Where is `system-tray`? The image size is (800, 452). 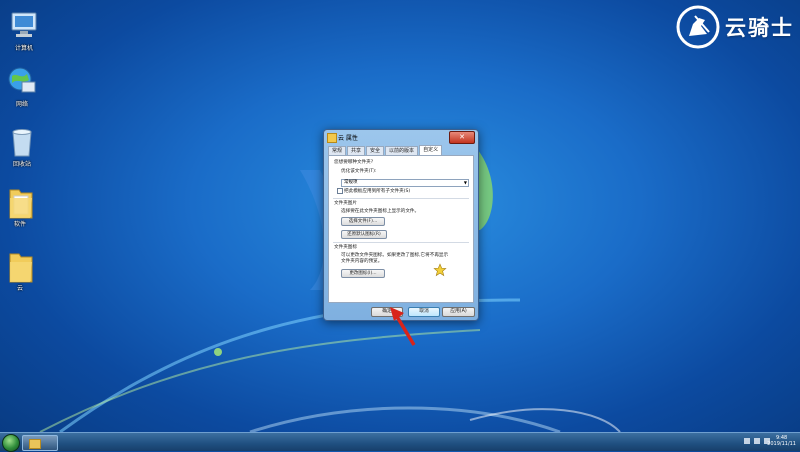
system-tray is located at coordinates (757, 441).